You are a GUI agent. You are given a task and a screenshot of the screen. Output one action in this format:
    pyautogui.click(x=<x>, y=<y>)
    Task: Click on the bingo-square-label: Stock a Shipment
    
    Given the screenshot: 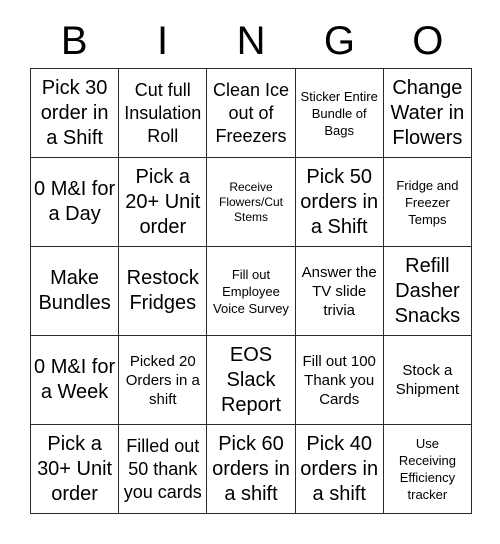 What is the action you would take?
    pyautogui.click(x=427, y=380)
    